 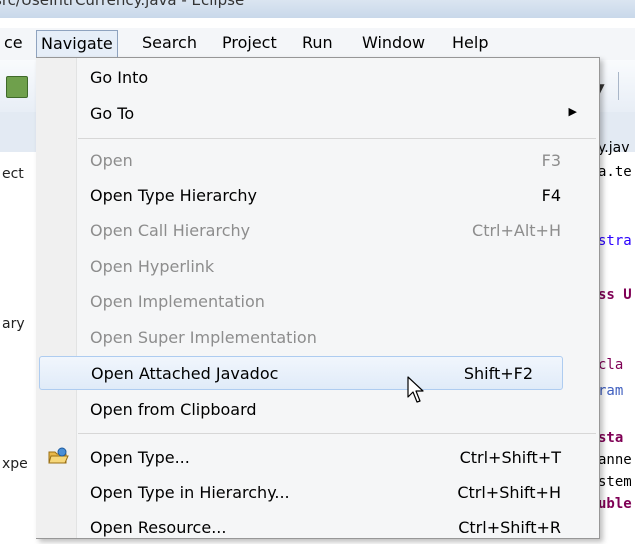 I want to click on code-fragment: ss U, so click(x=615, y=295).